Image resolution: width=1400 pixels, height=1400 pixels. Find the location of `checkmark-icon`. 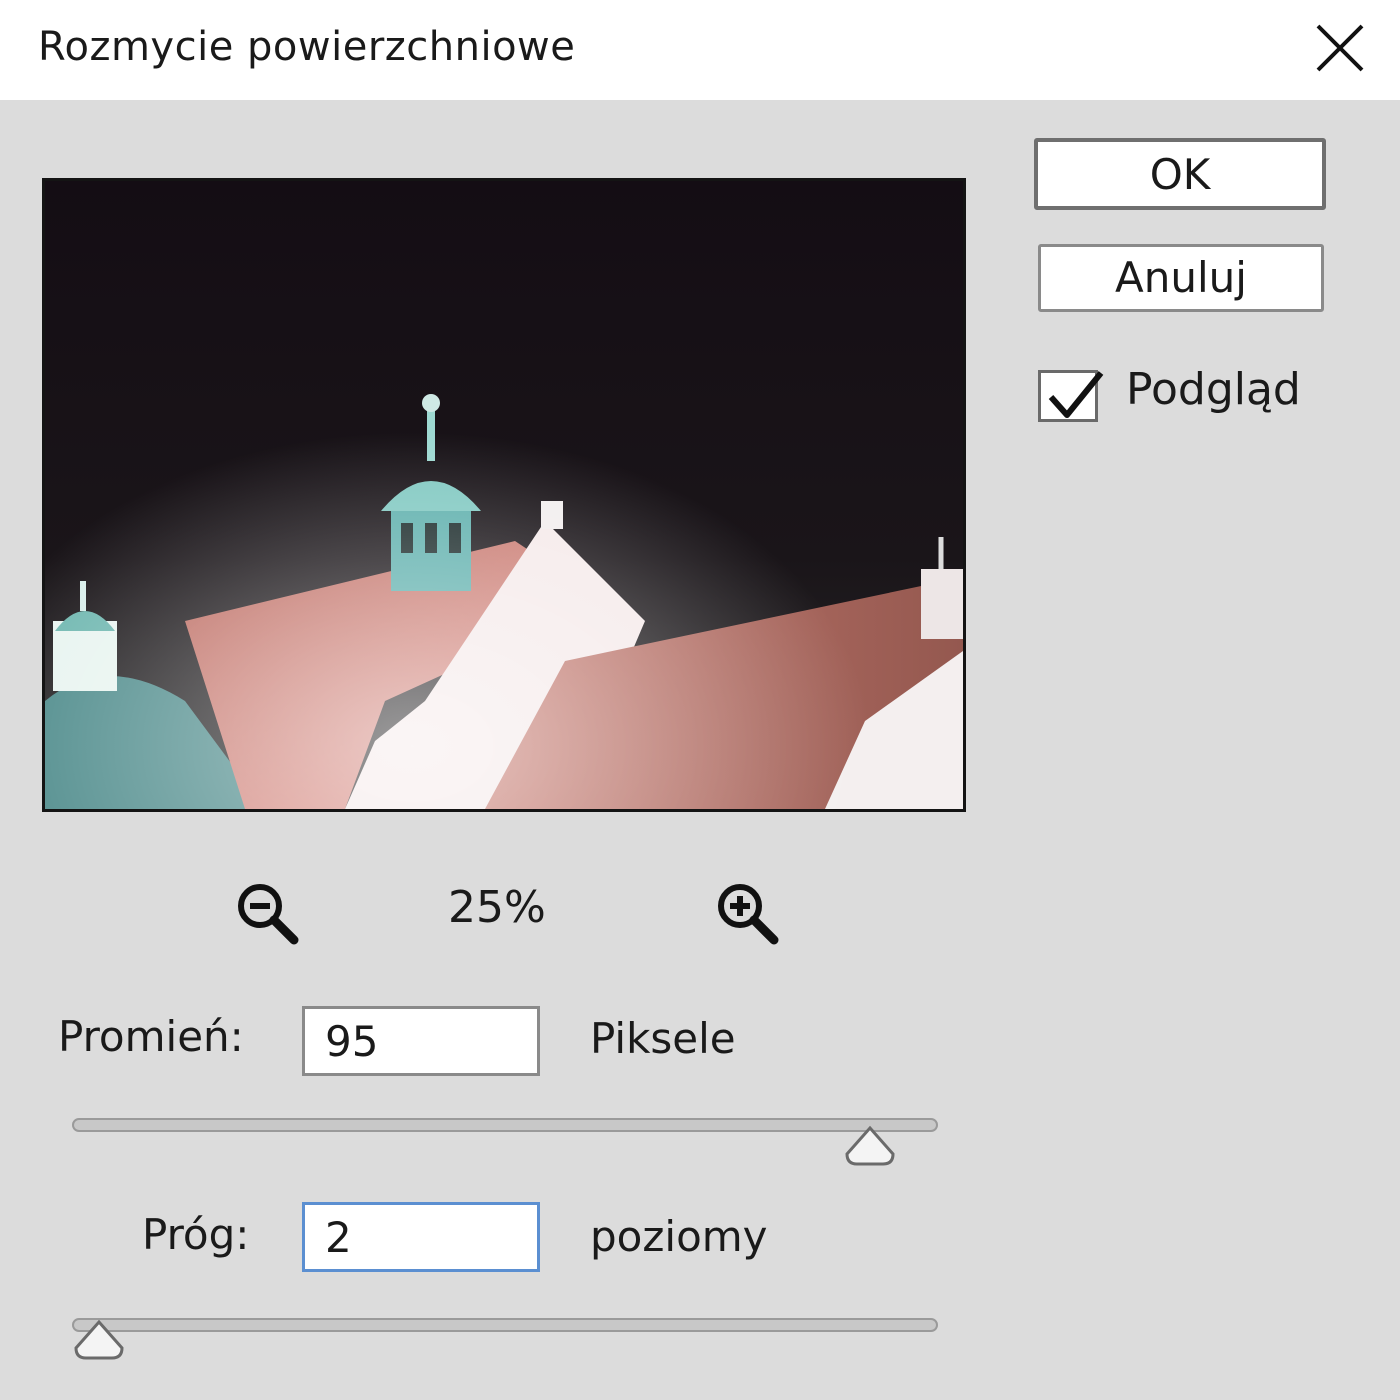

checkmark-icon is located at coordinates (1076, 394).